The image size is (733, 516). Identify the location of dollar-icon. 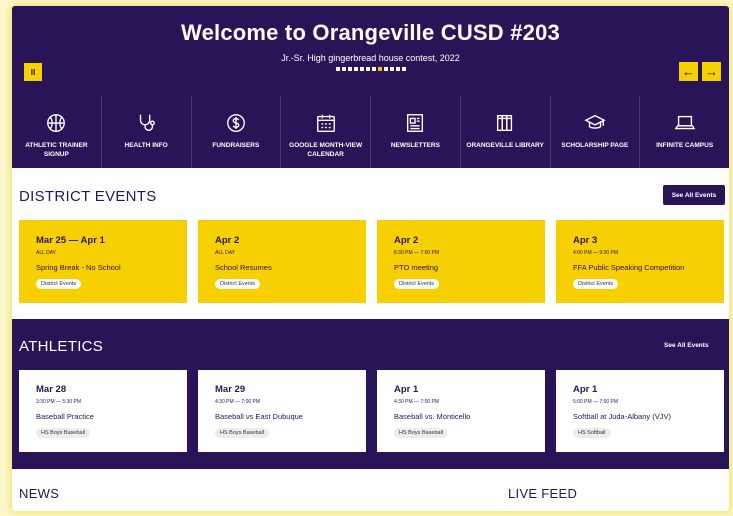
(236, 123).